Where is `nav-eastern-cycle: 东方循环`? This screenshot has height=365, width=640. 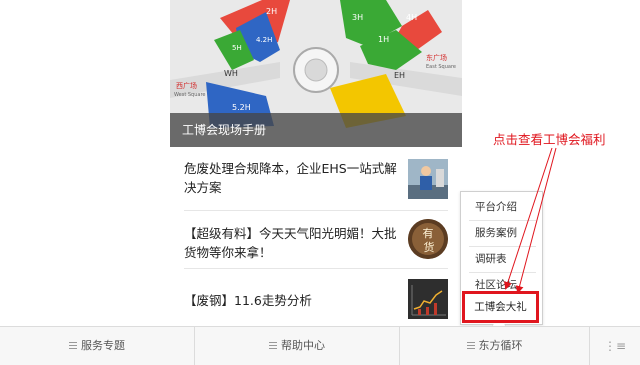 nav-eastern-cycle: 东方循环 is located at coordinates (495, 346).